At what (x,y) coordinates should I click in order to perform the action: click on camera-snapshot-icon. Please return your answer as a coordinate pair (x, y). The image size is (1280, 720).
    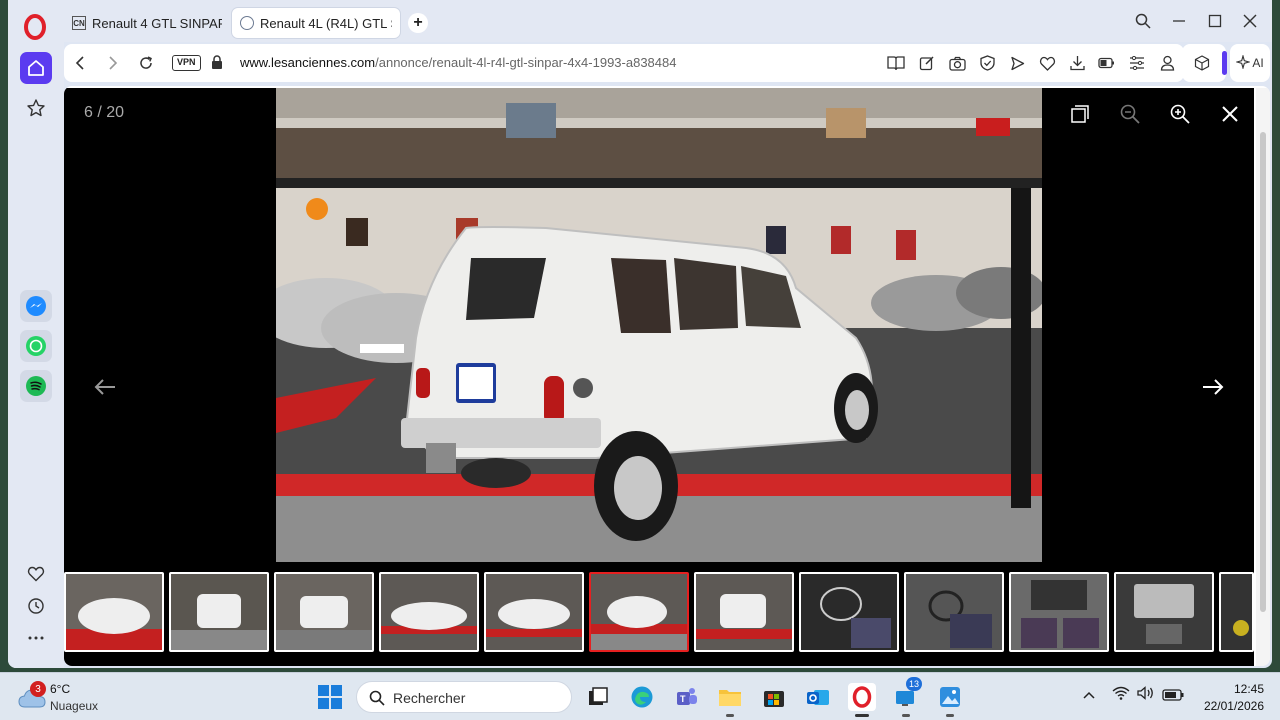
    Looking at the image, I should click on (957, 63).